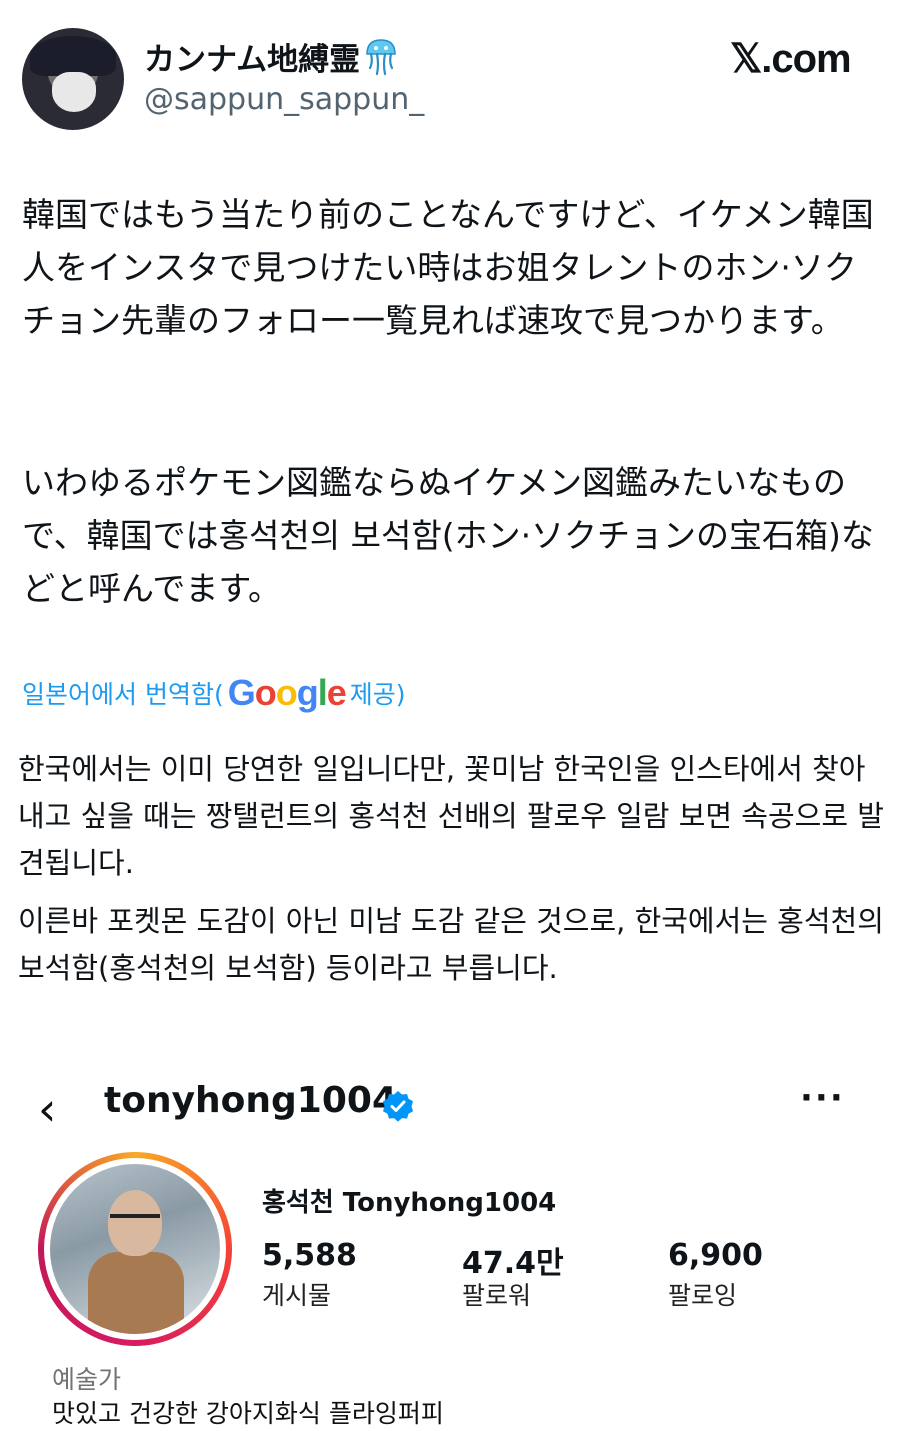 This screenshot has height=1431, width=900. Describe the element at coordinates (73, 56) in the screenshot. I see `avatar-hood` at that location.